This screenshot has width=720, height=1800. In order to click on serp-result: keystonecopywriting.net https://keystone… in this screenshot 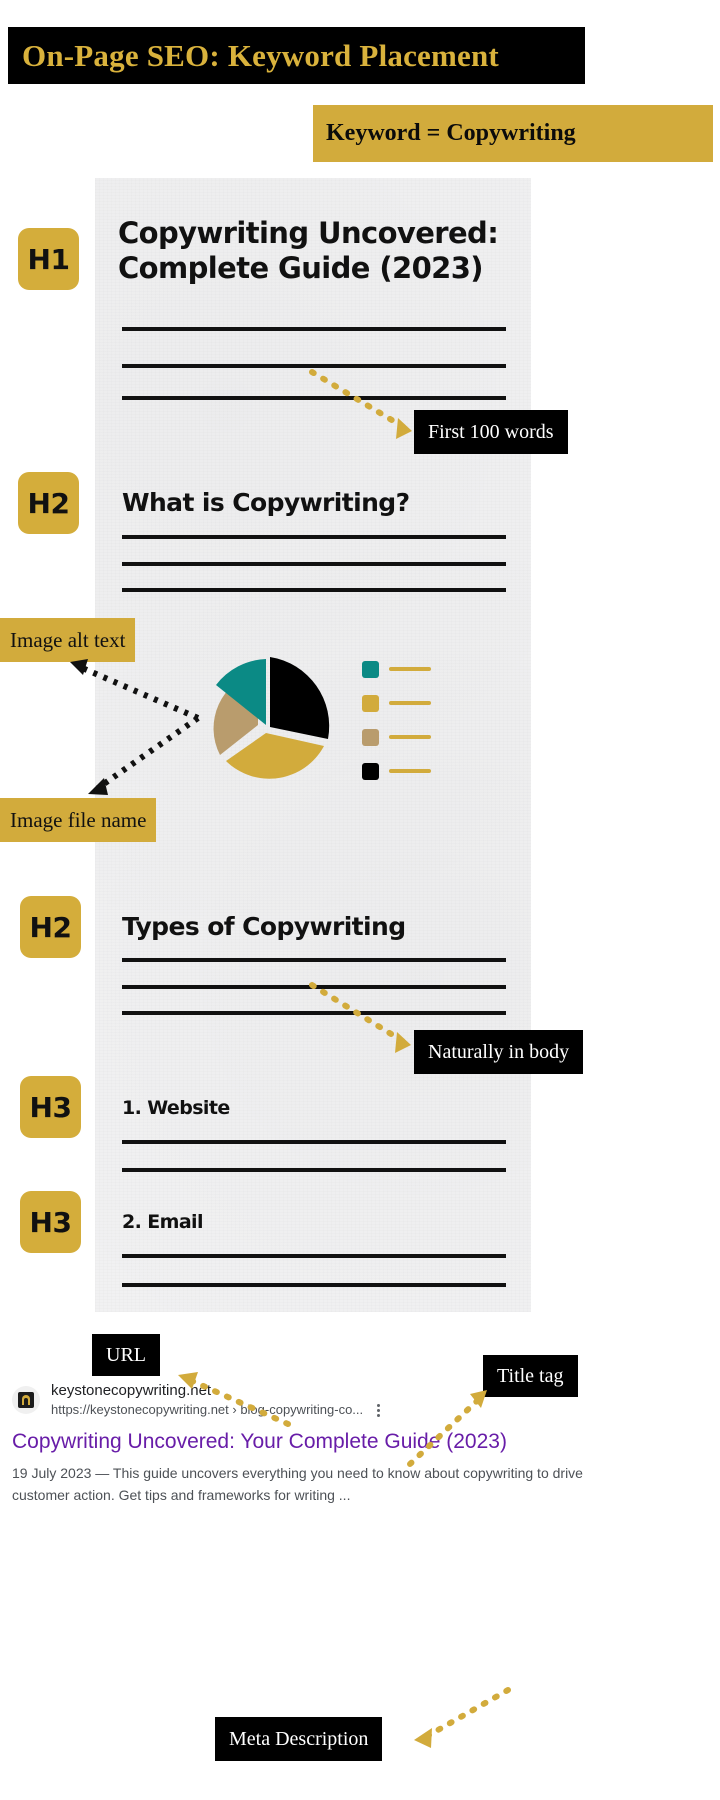, I will do `click(332, 1443)`.